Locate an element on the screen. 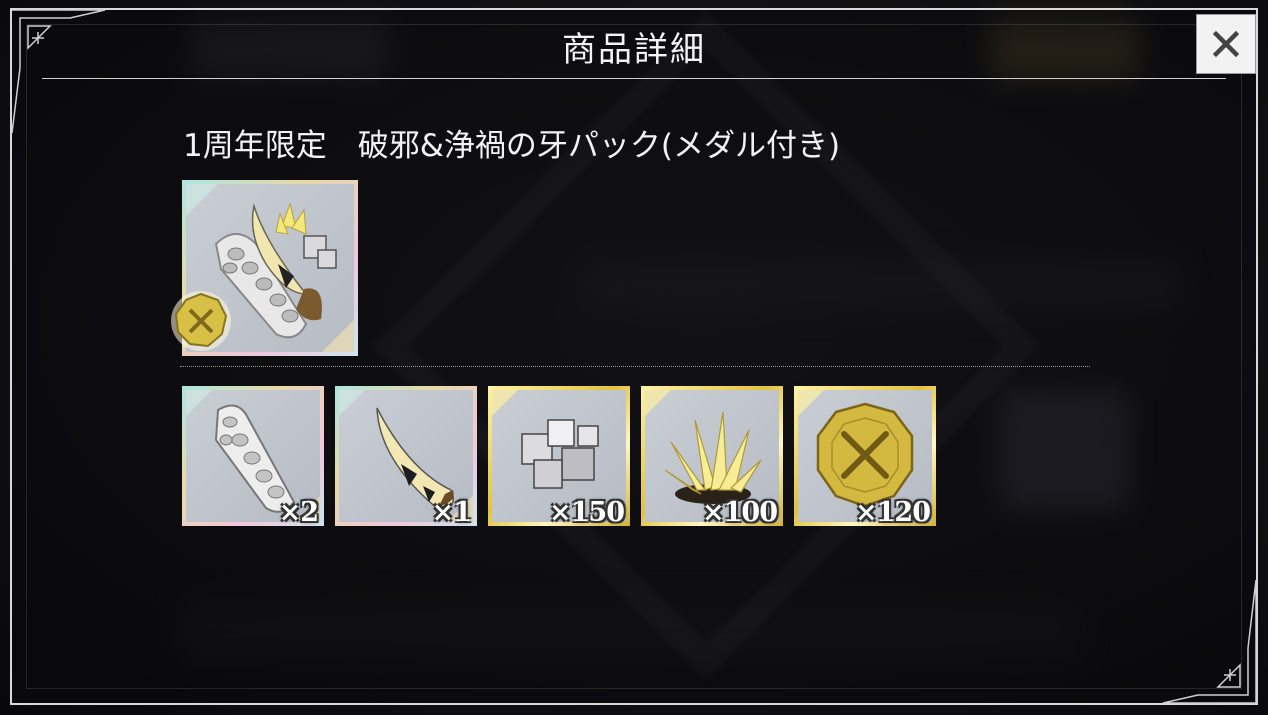  item-quantity: ×150 is located at coordinates (587, 512).